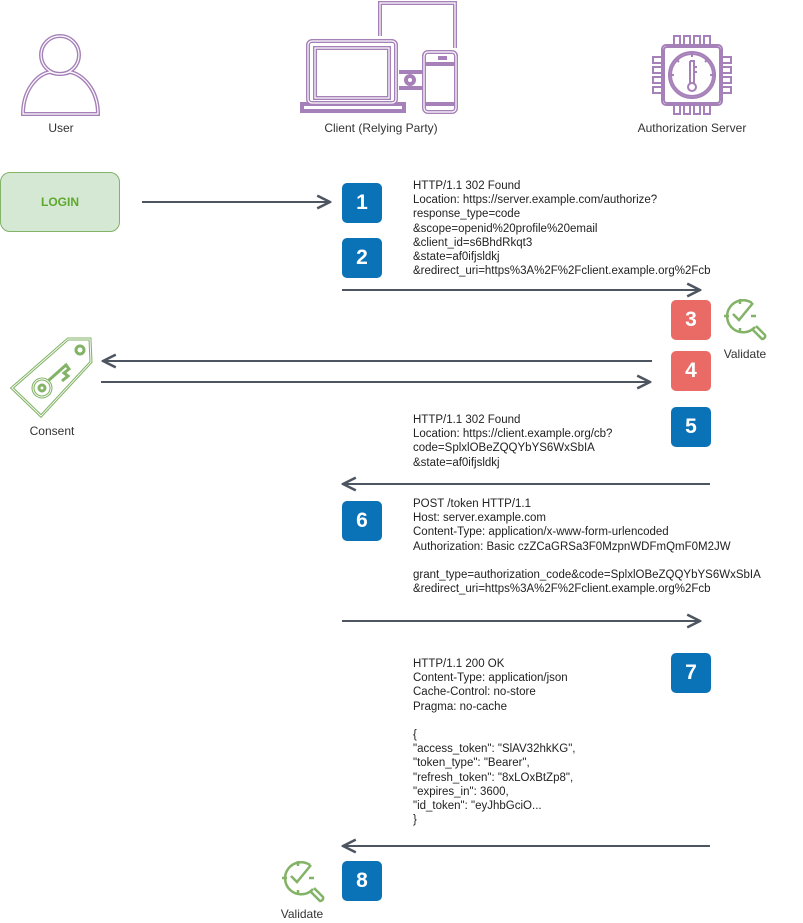 The image size is (803, 923). I want to click on step-badge-6: 6, so click(362, 521).